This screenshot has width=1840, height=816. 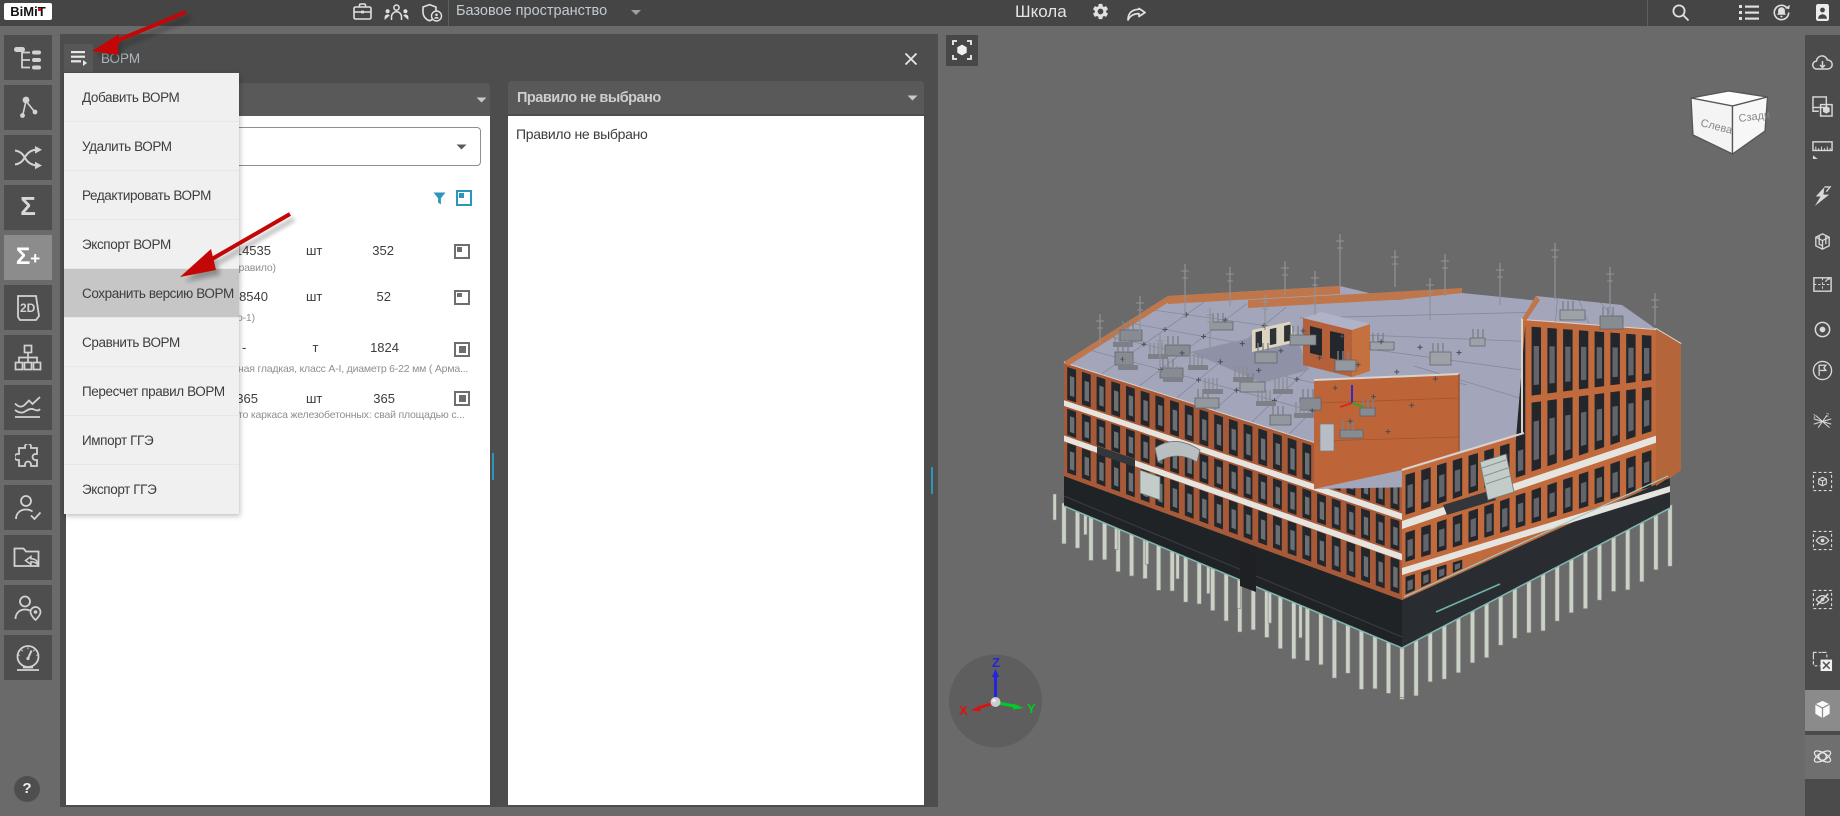 What do you see at coordinates (1827, 416) in the screenshot?
I see `svg-text: 2` at bounding box center [1827, 416].